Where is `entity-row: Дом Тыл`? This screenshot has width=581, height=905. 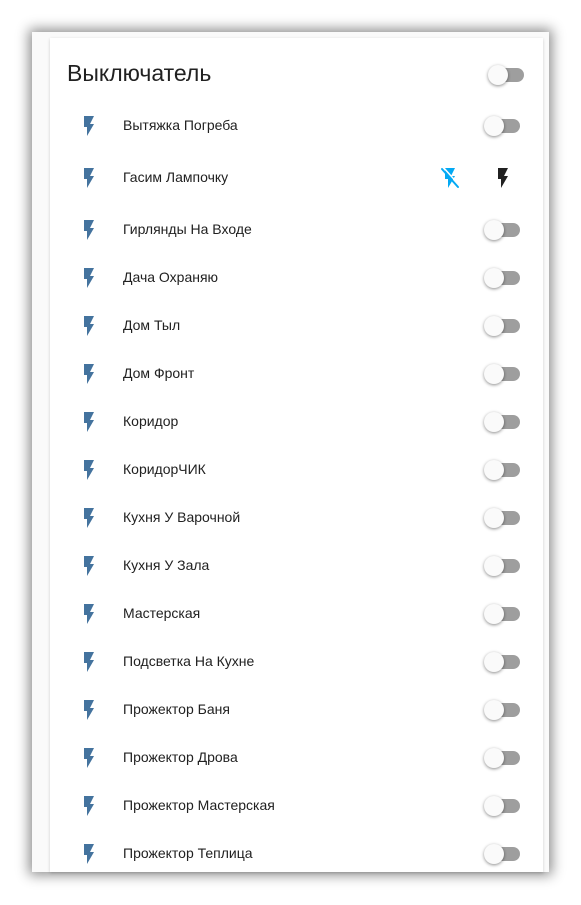 entity-row: Дом Тыл is located at coordinates (296, 326).